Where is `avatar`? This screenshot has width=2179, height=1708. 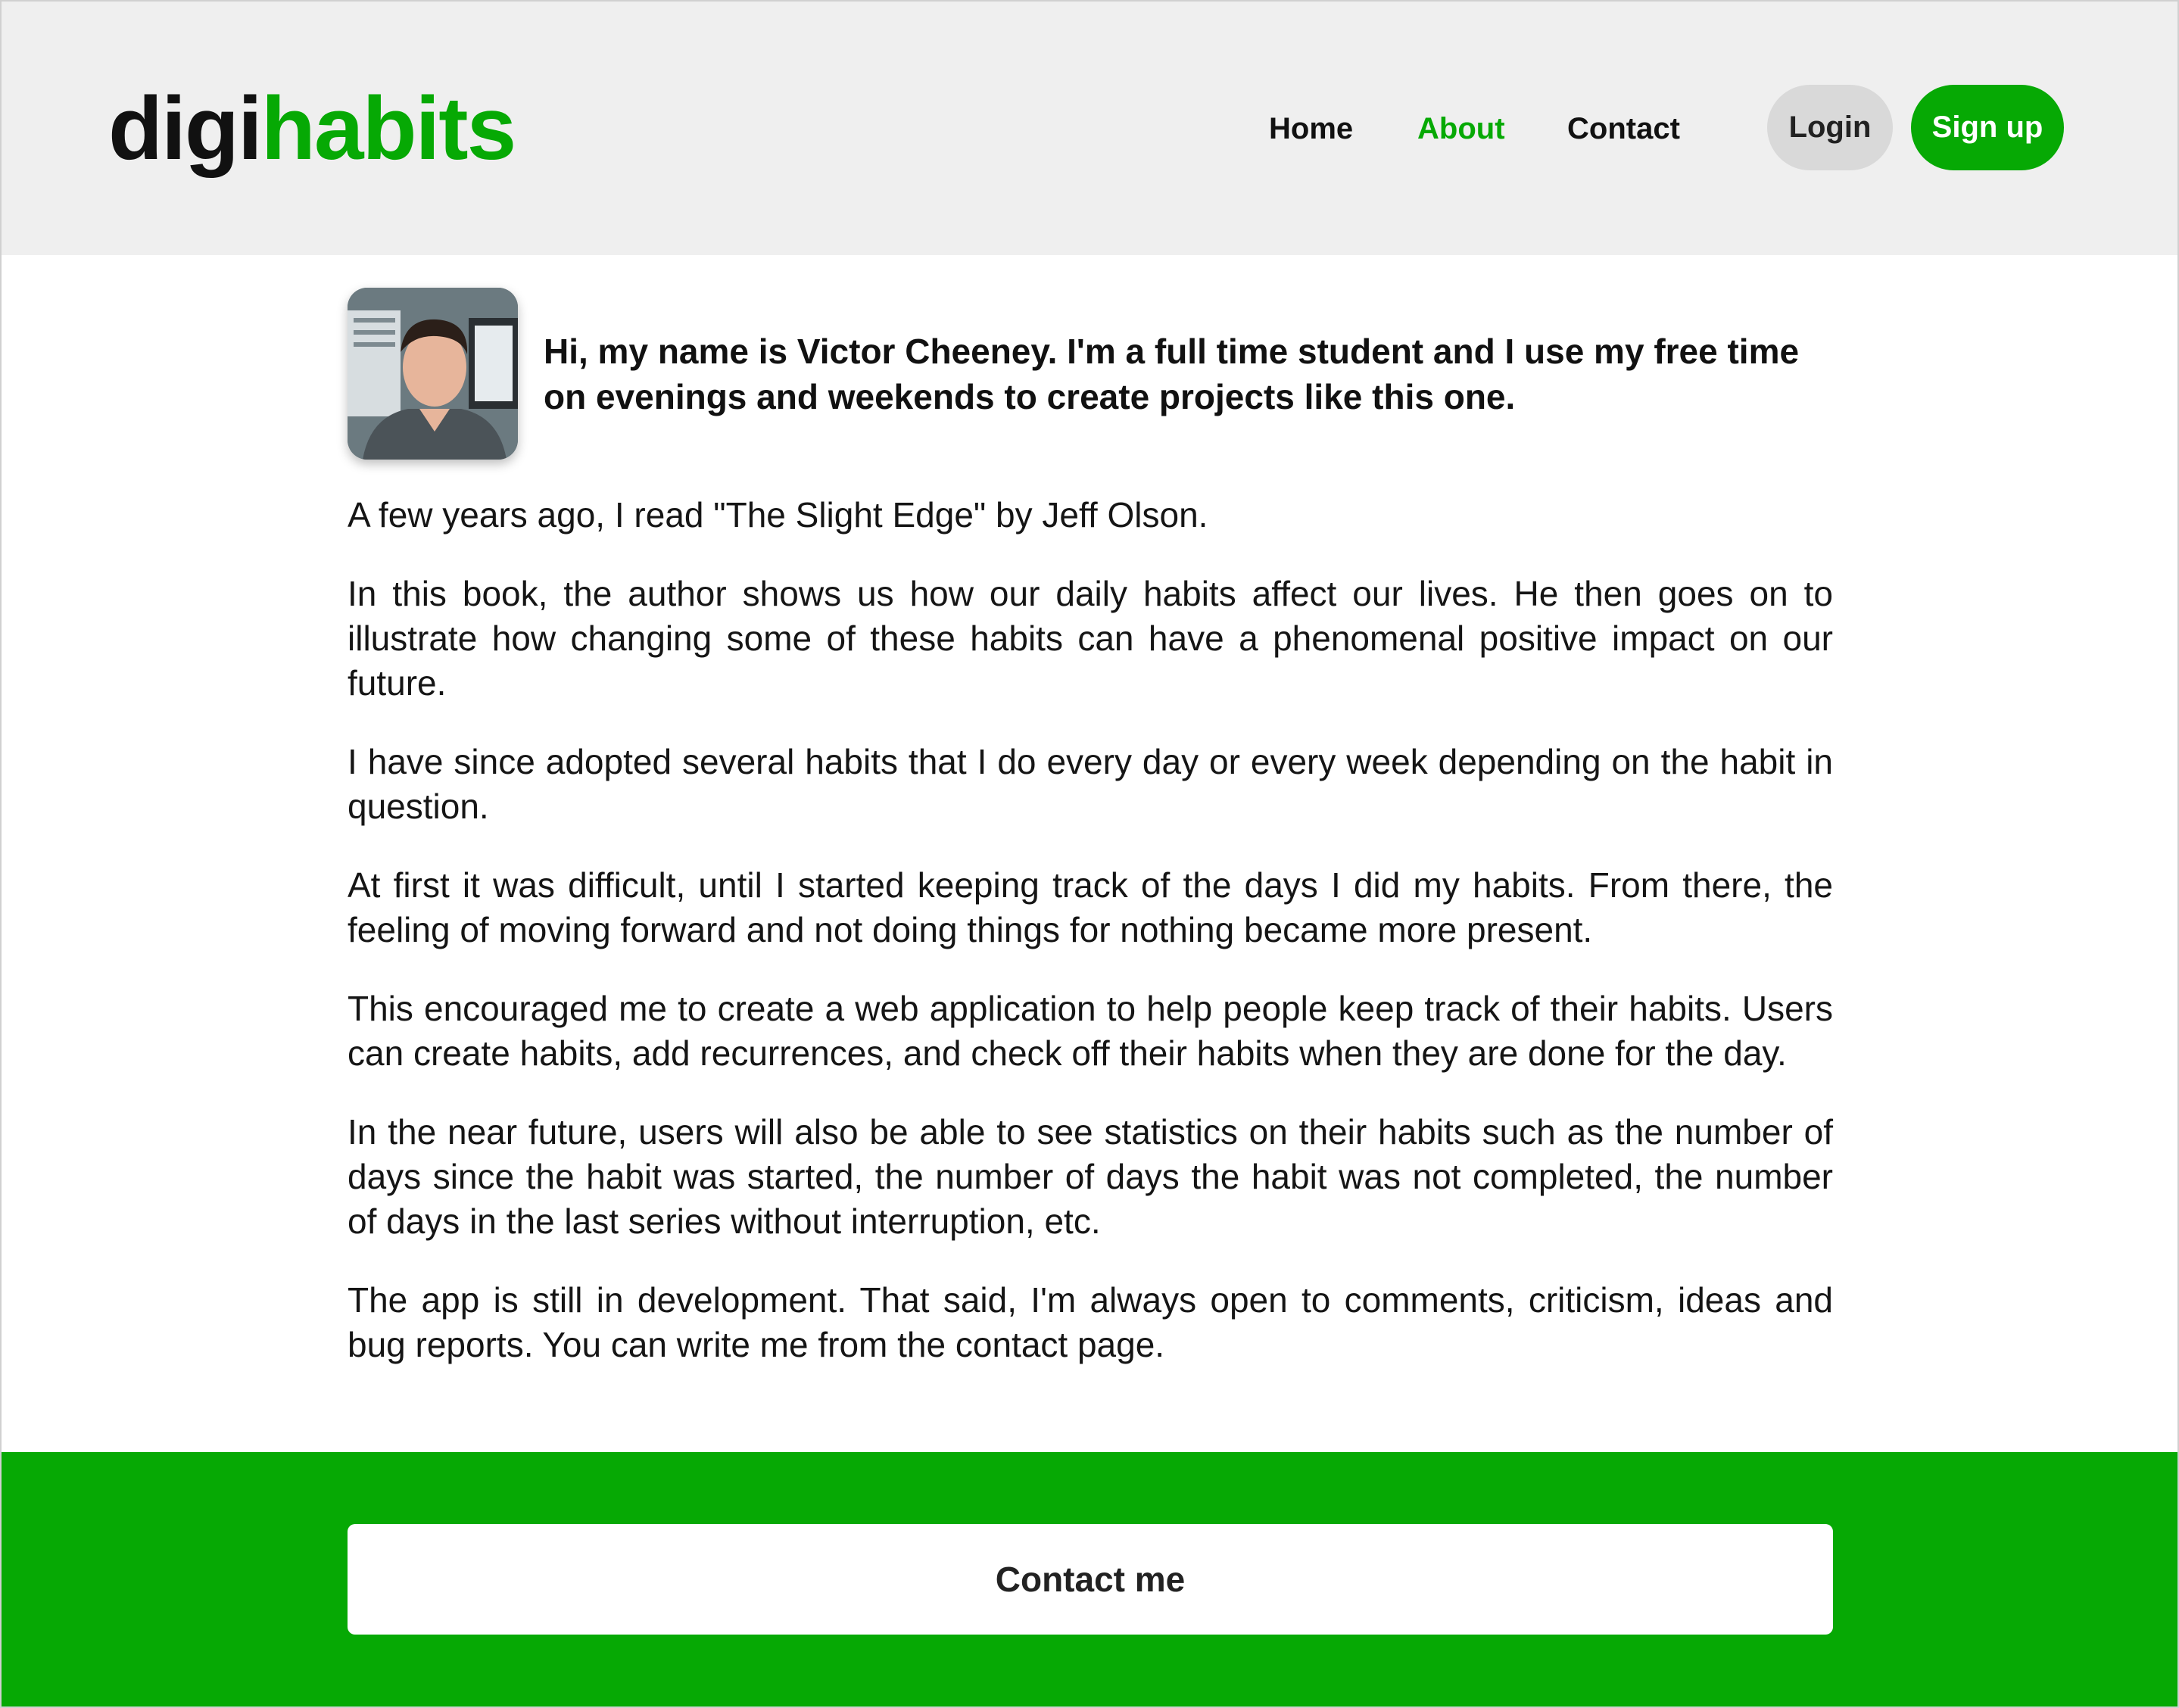
avatar is located at coordinates (433, 374).